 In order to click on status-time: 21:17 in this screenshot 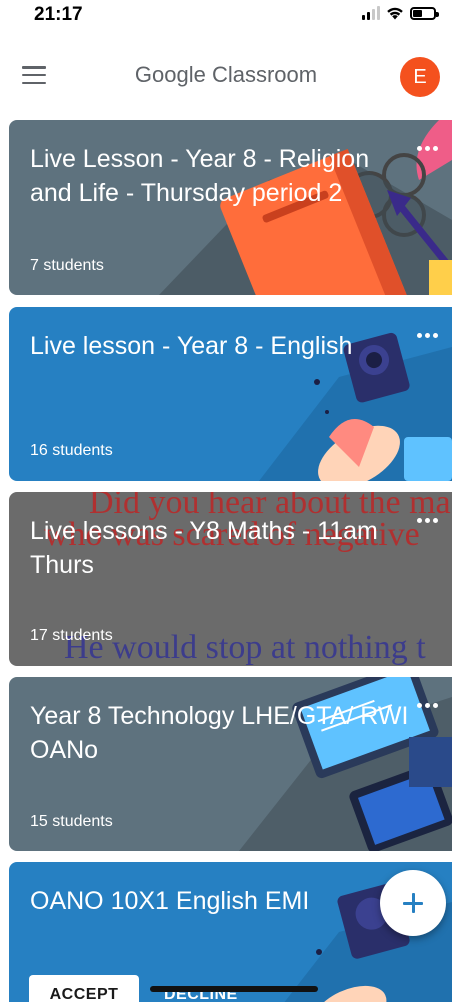, I will do `click(58, 14)`.